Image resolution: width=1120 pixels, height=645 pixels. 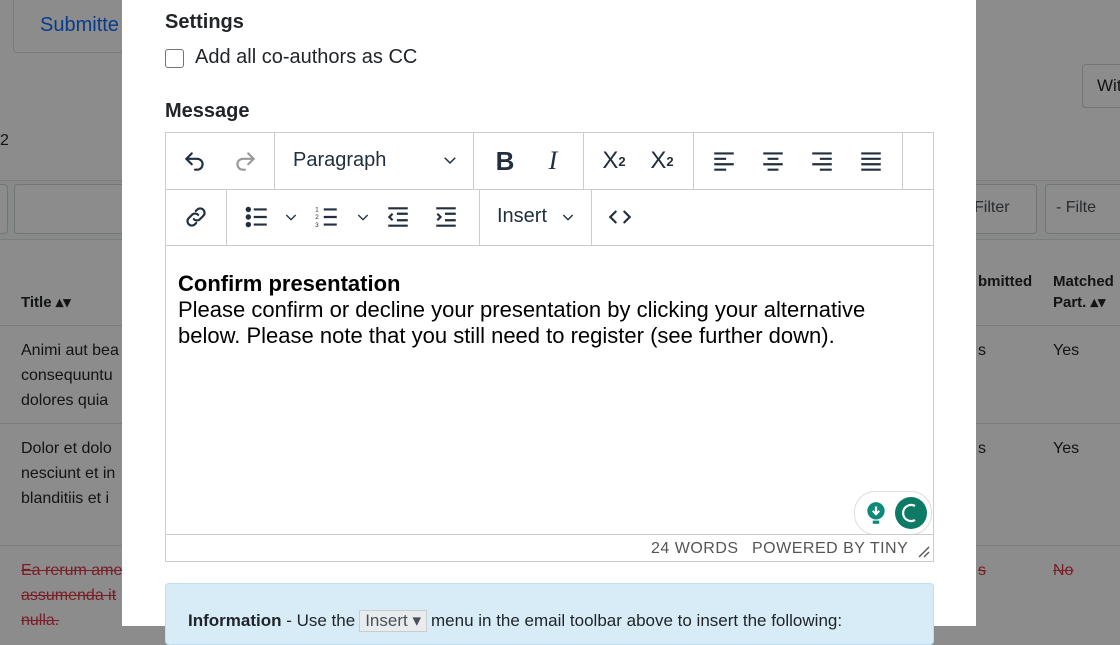 What do you see at coordinates (893, 513) in the screenshot?
I see `grammar-assistant-widget` at bounding box center [893, 513].